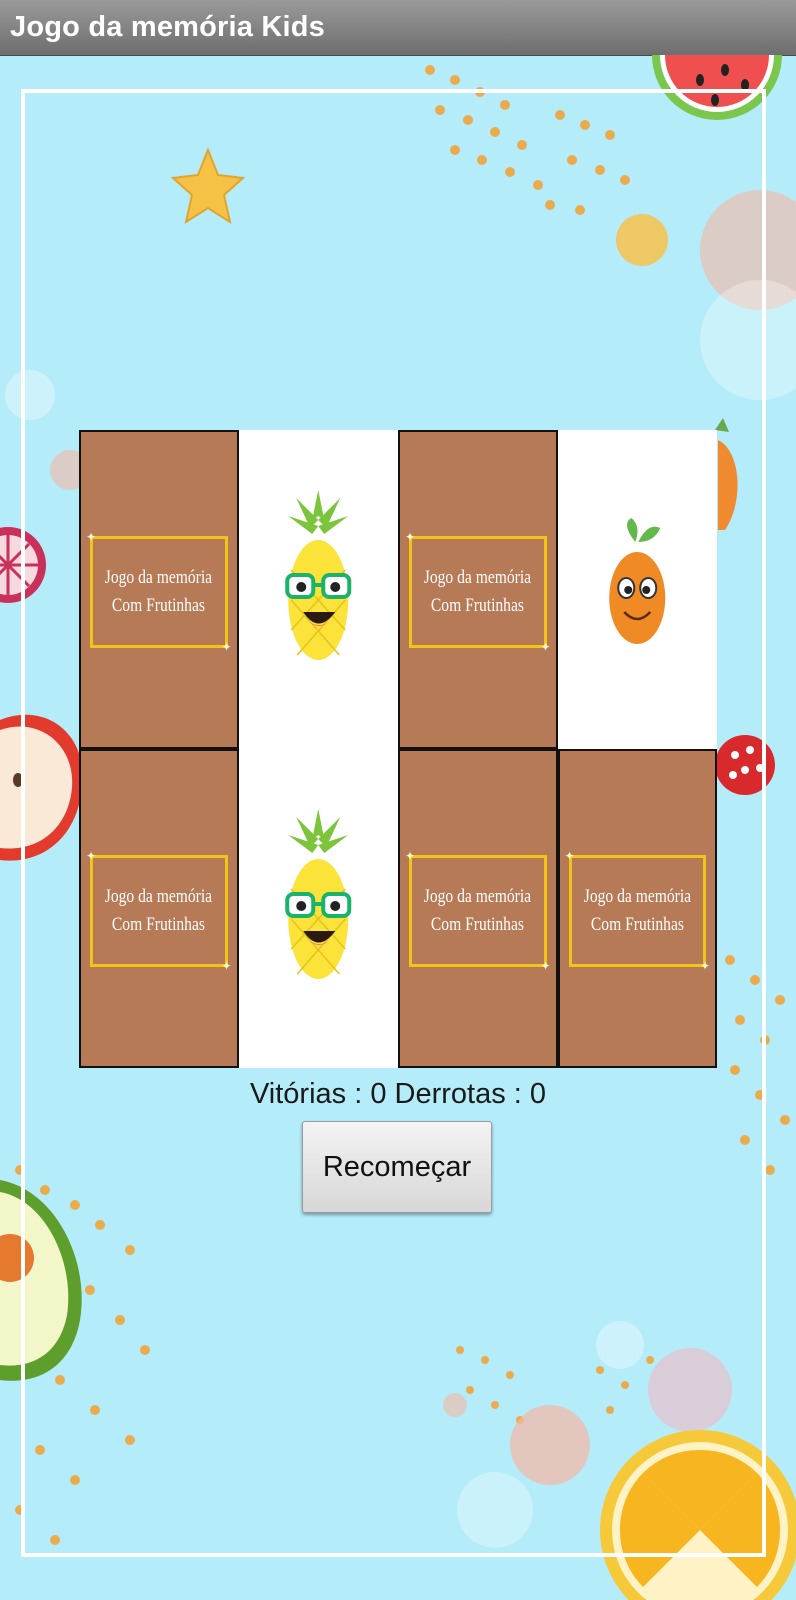  I want to click on orange-icon, so click(636, 581).